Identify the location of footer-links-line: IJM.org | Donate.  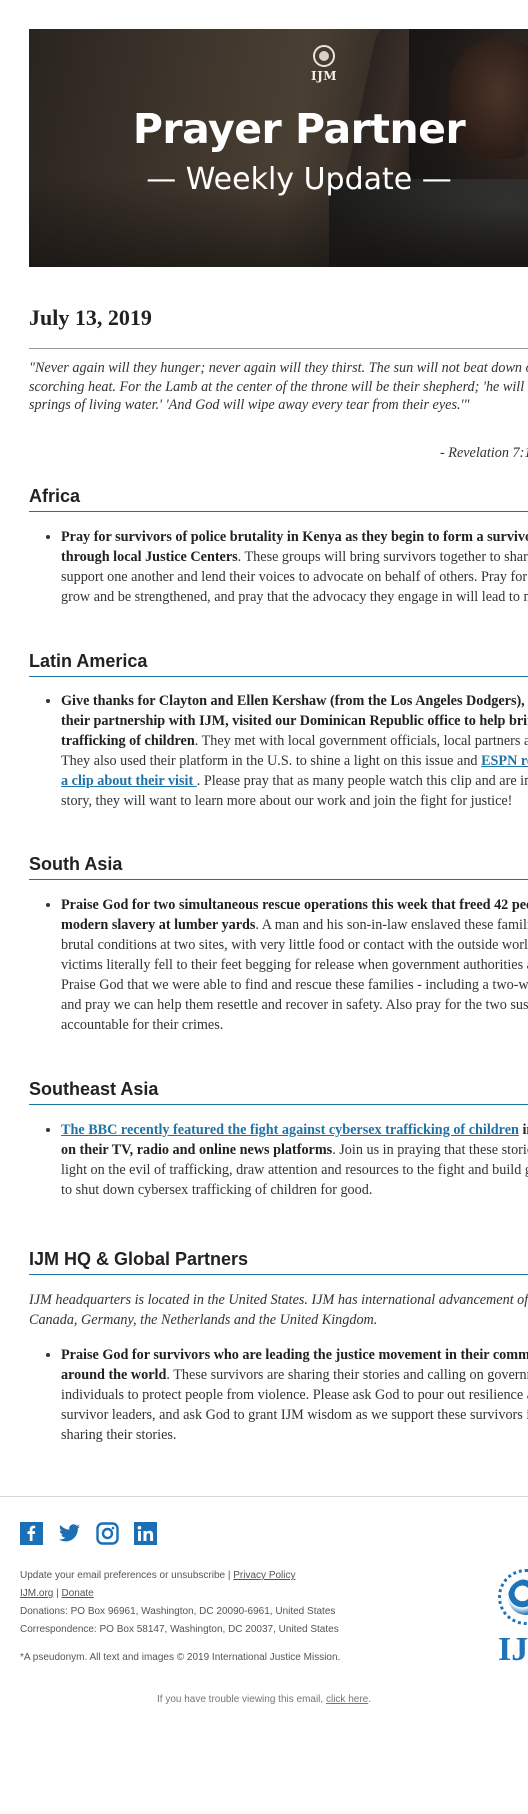
(57, 1593).